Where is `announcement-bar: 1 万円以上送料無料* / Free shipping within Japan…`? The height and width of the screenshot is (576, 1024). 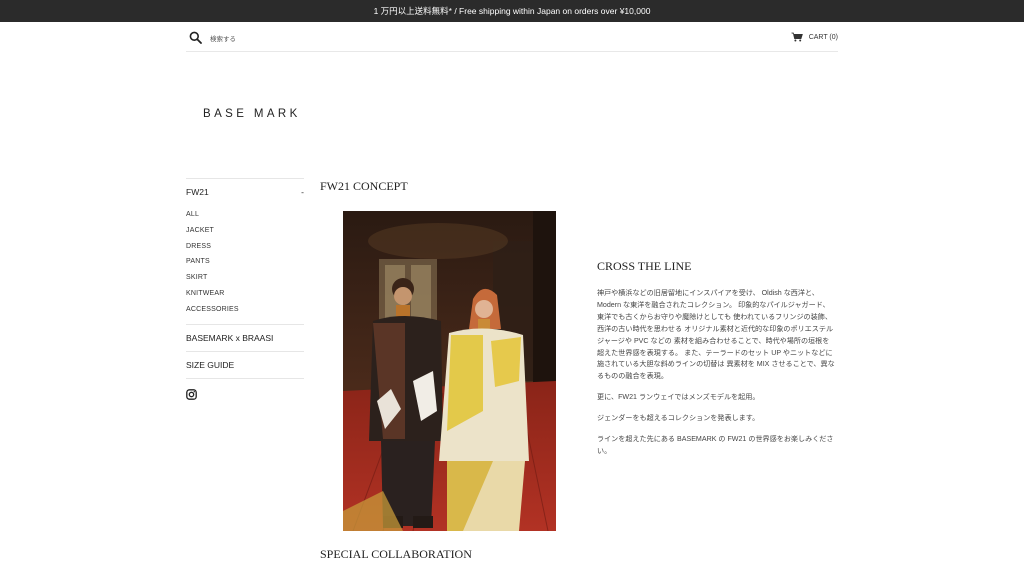
announcement-bar: 1 万円以上送料無料* / Free shipping within Japan… is located at coordinates (512, 11).